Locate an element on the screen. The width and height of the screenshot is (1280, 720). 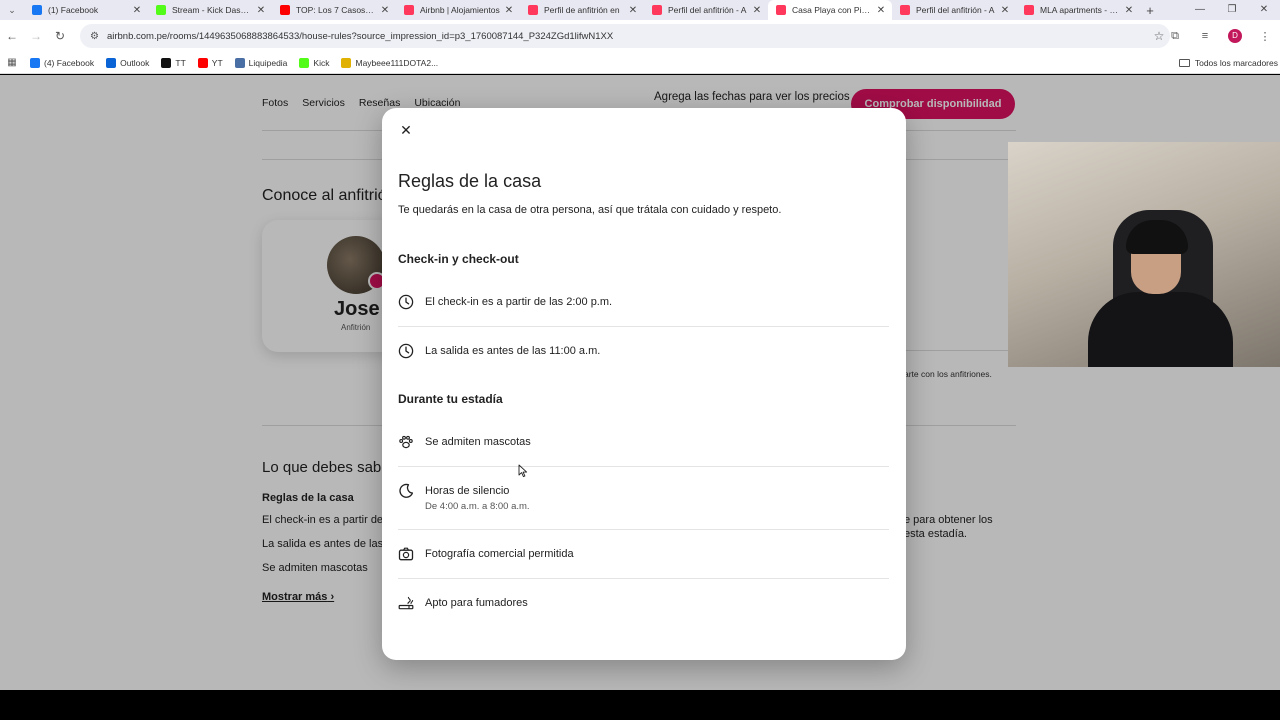
rule-text: Se admiten mascotas is located at coordinates (478, 442).